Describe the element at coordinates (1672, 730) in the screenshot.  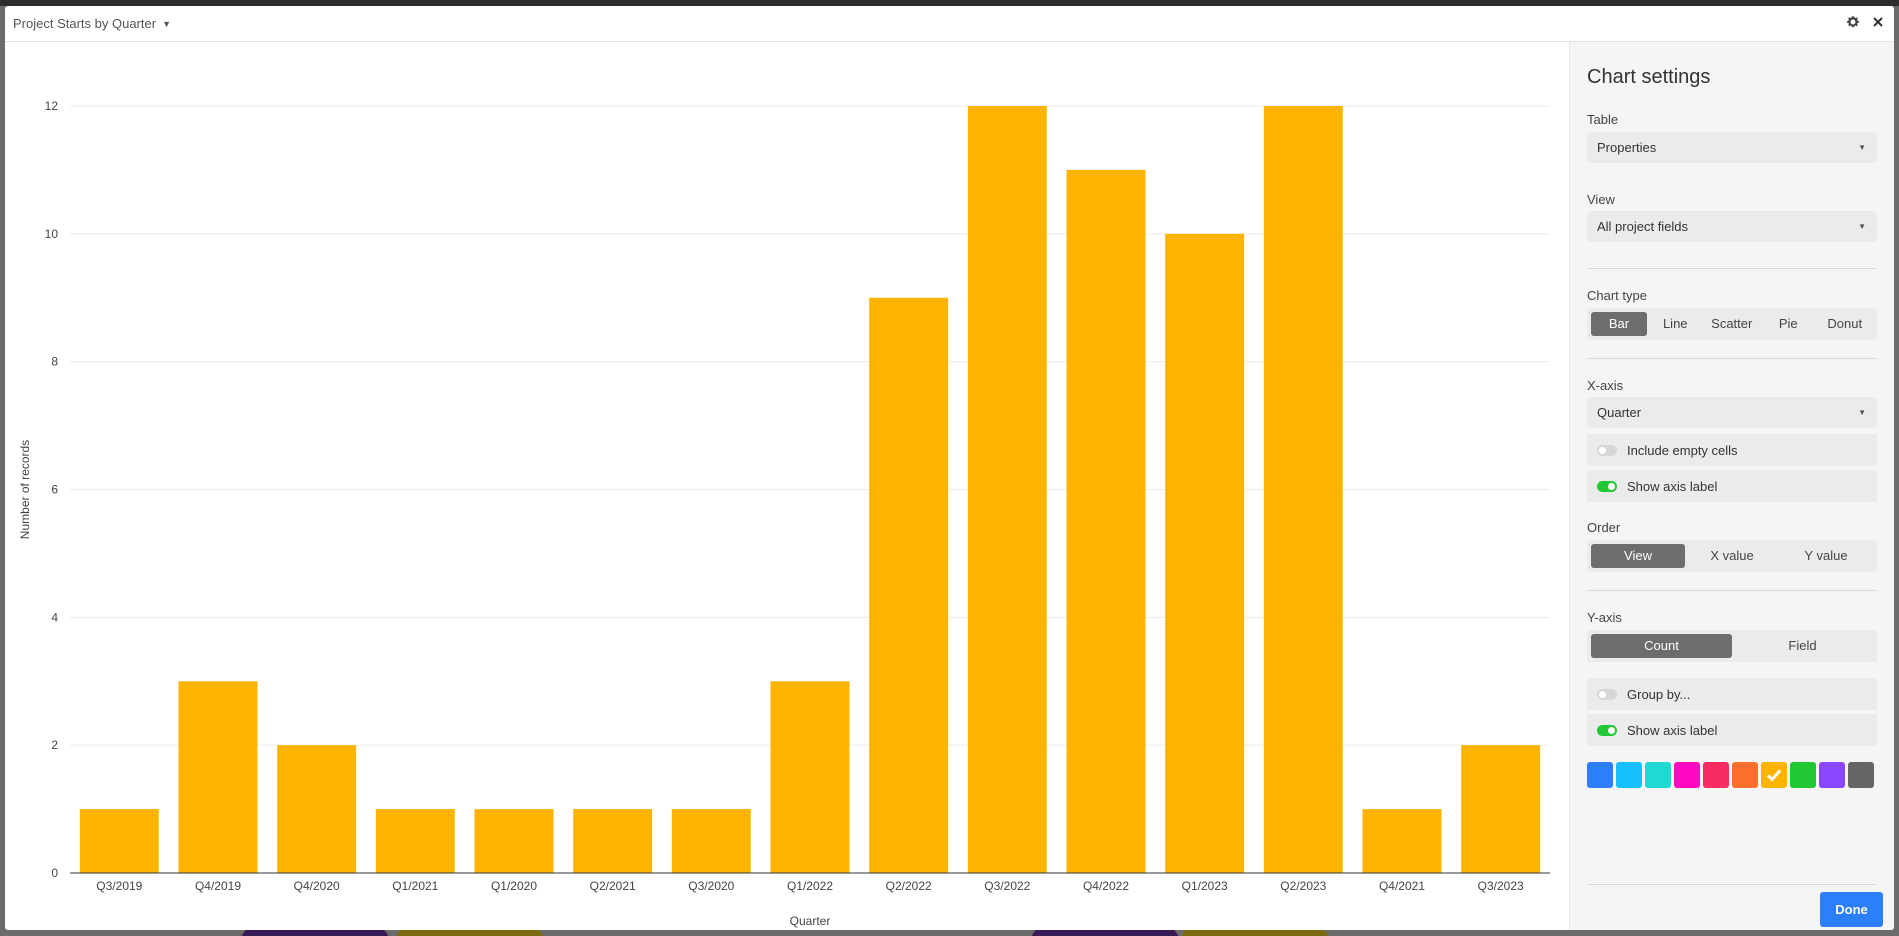
I see `show-axis-label-y-text: Show axis label` at that location.